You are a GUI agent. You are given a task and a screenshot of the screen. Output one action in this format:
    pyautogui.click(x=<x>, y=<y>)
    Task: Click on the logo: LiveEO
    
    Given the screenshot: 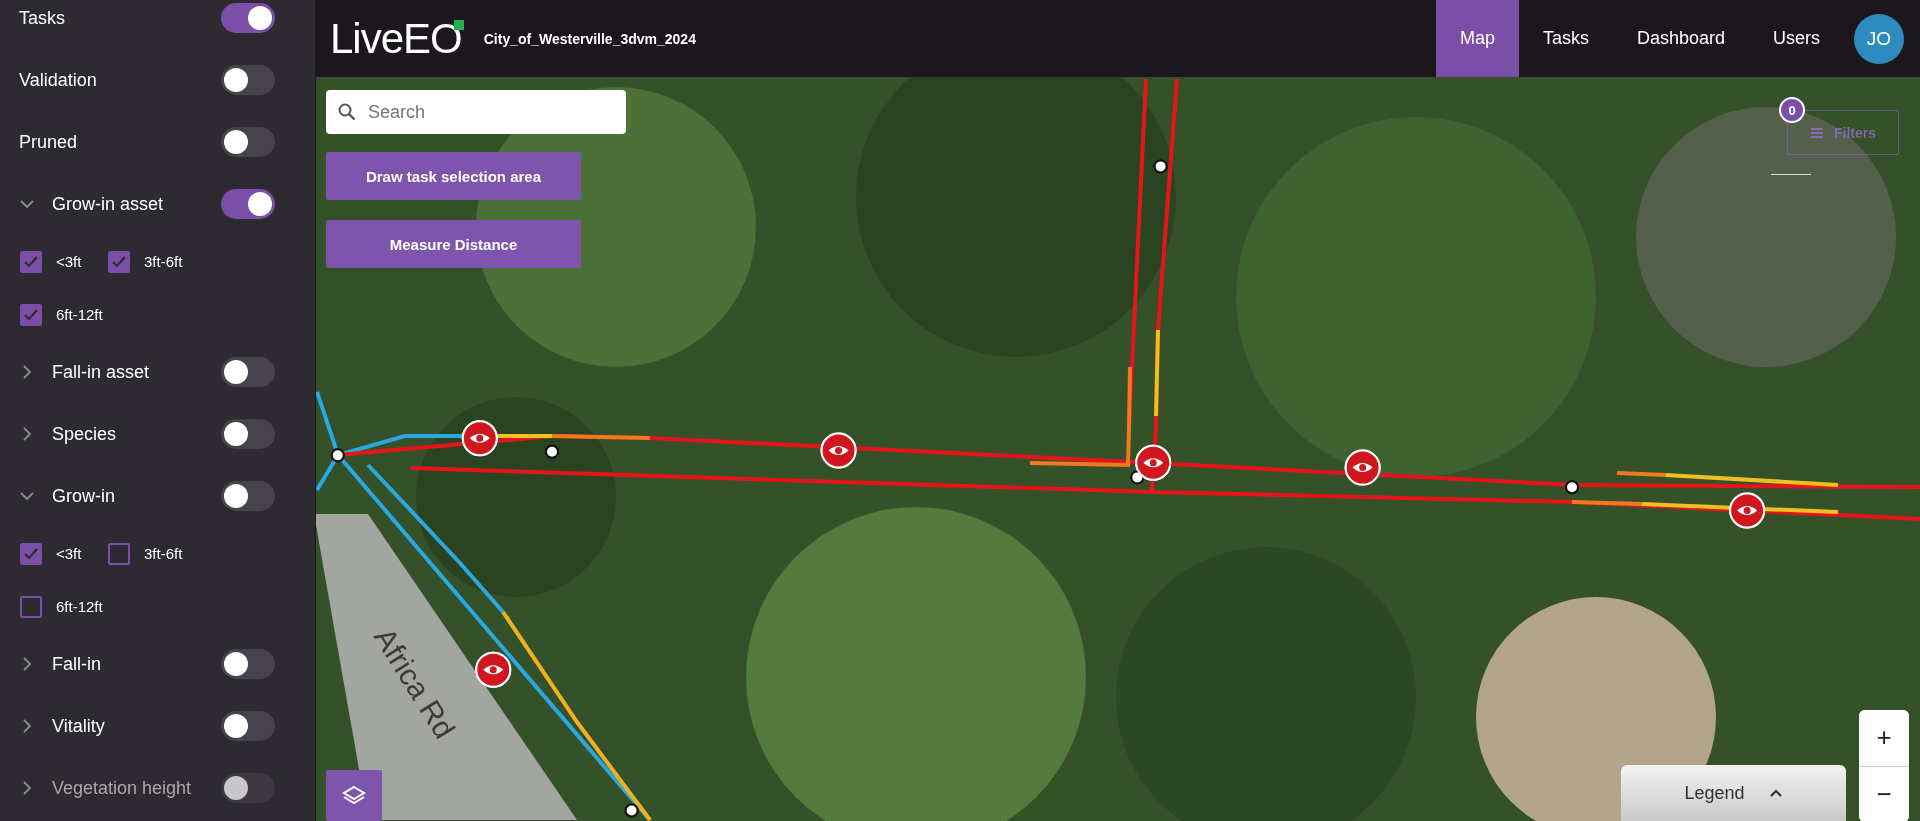 What is the action you would take?
    pyautogui.click(x=396, y=38)
    